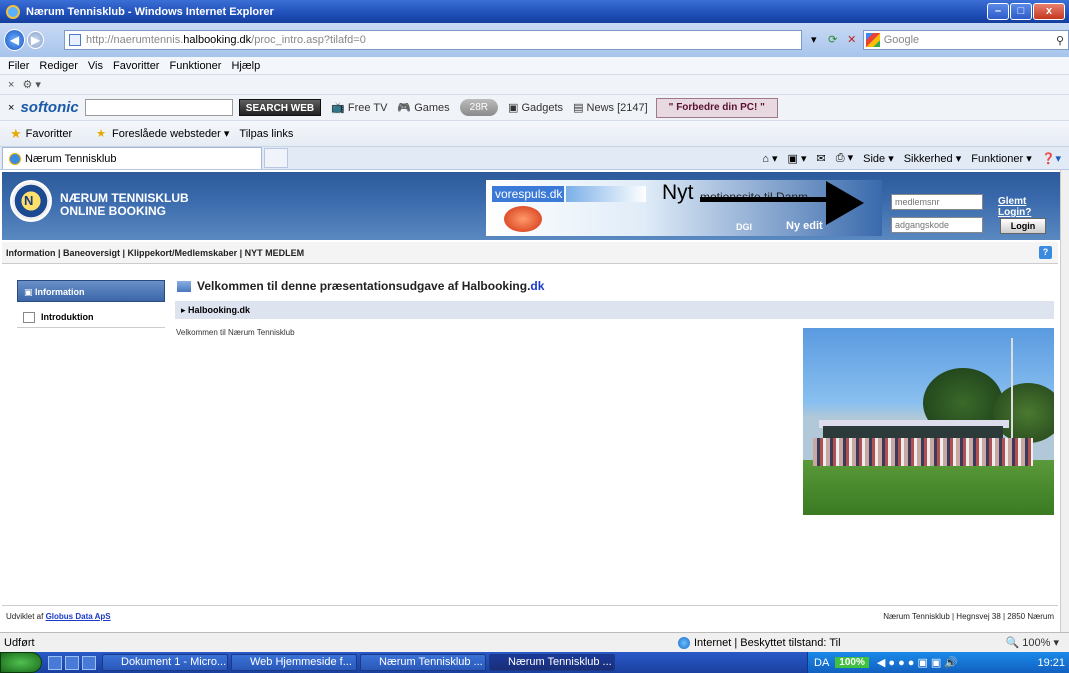 The image size is (1069, 673). I want to click on sidebar-introduktion-label: Introduktion, so click(67, 317).